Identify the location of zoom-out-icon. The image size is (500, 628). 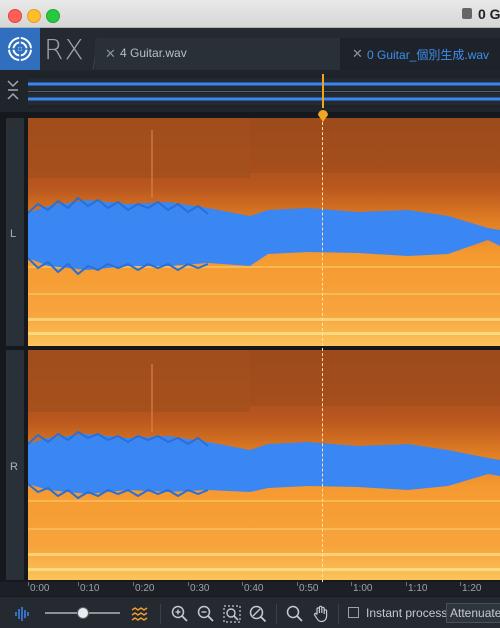
(206, 614).